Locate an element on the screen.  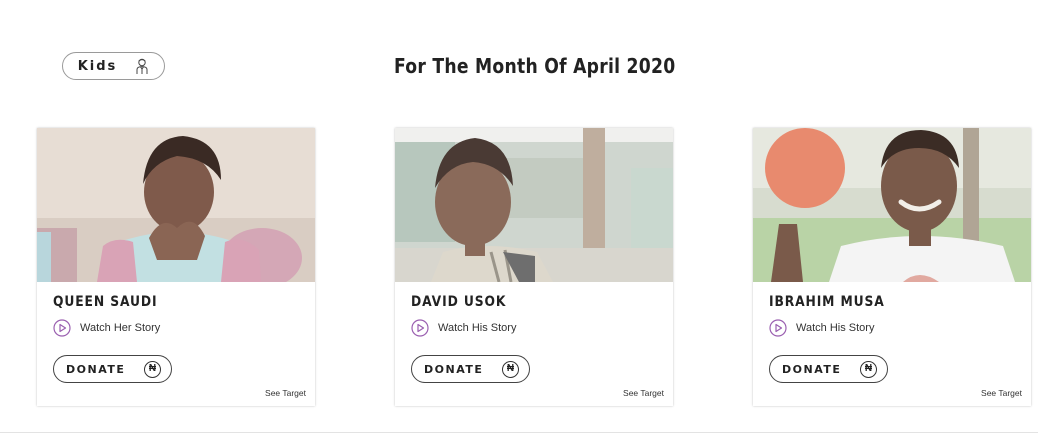
watch-story-label: Watch Her Story is located at coordinates (120, 328).